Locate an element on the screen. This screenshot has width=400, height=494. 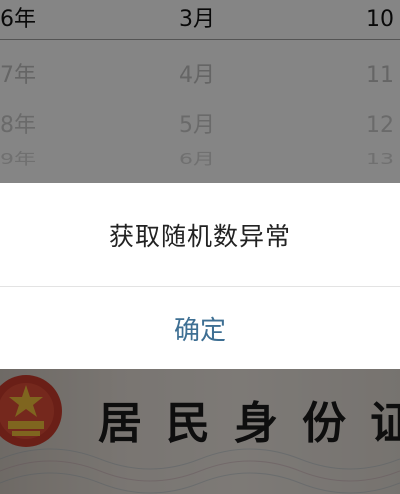
dialog-message: 获取随机数异常 is located at coordinates (199, 236).